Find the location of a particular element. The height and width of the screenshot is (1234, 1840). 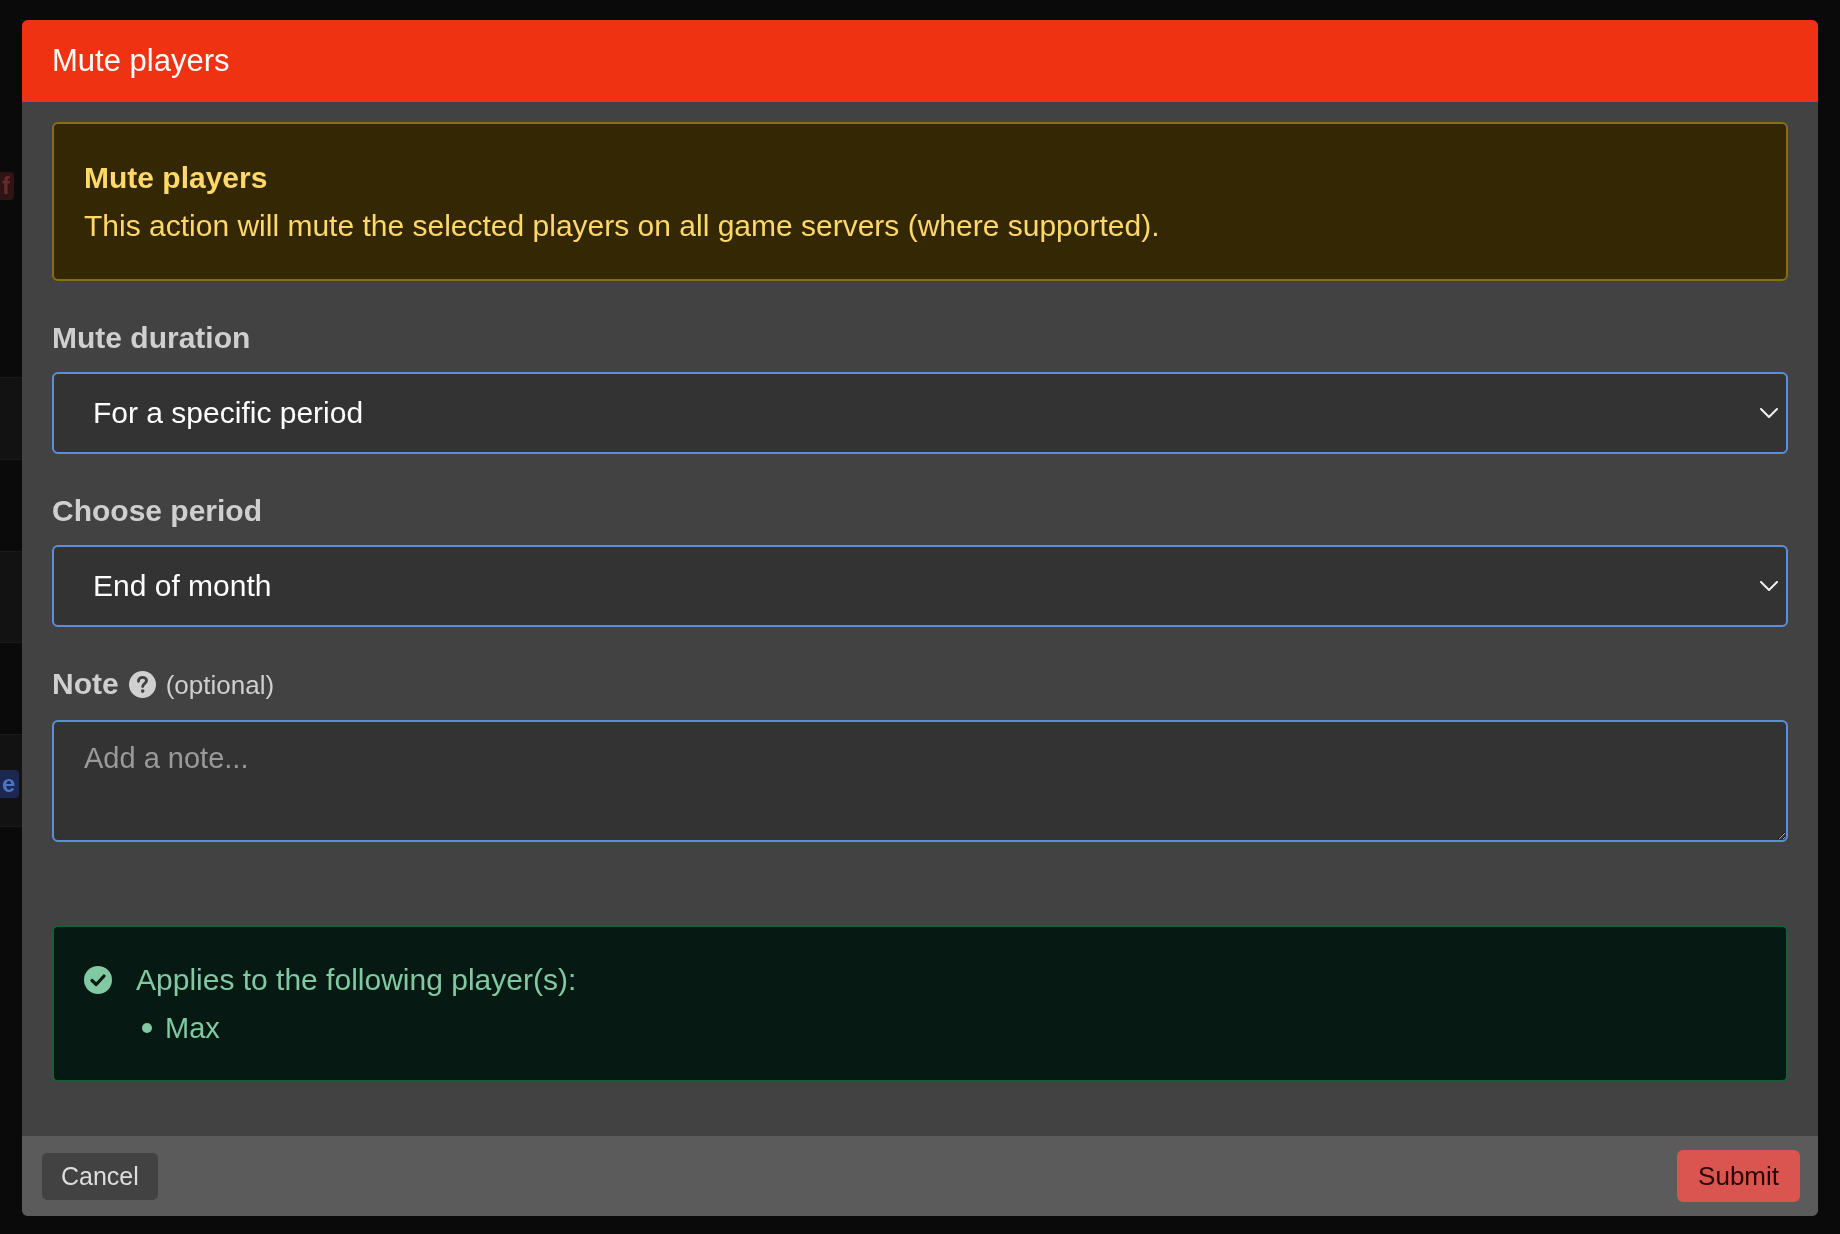

player-name: Max is located at coordinates (192, 1028).